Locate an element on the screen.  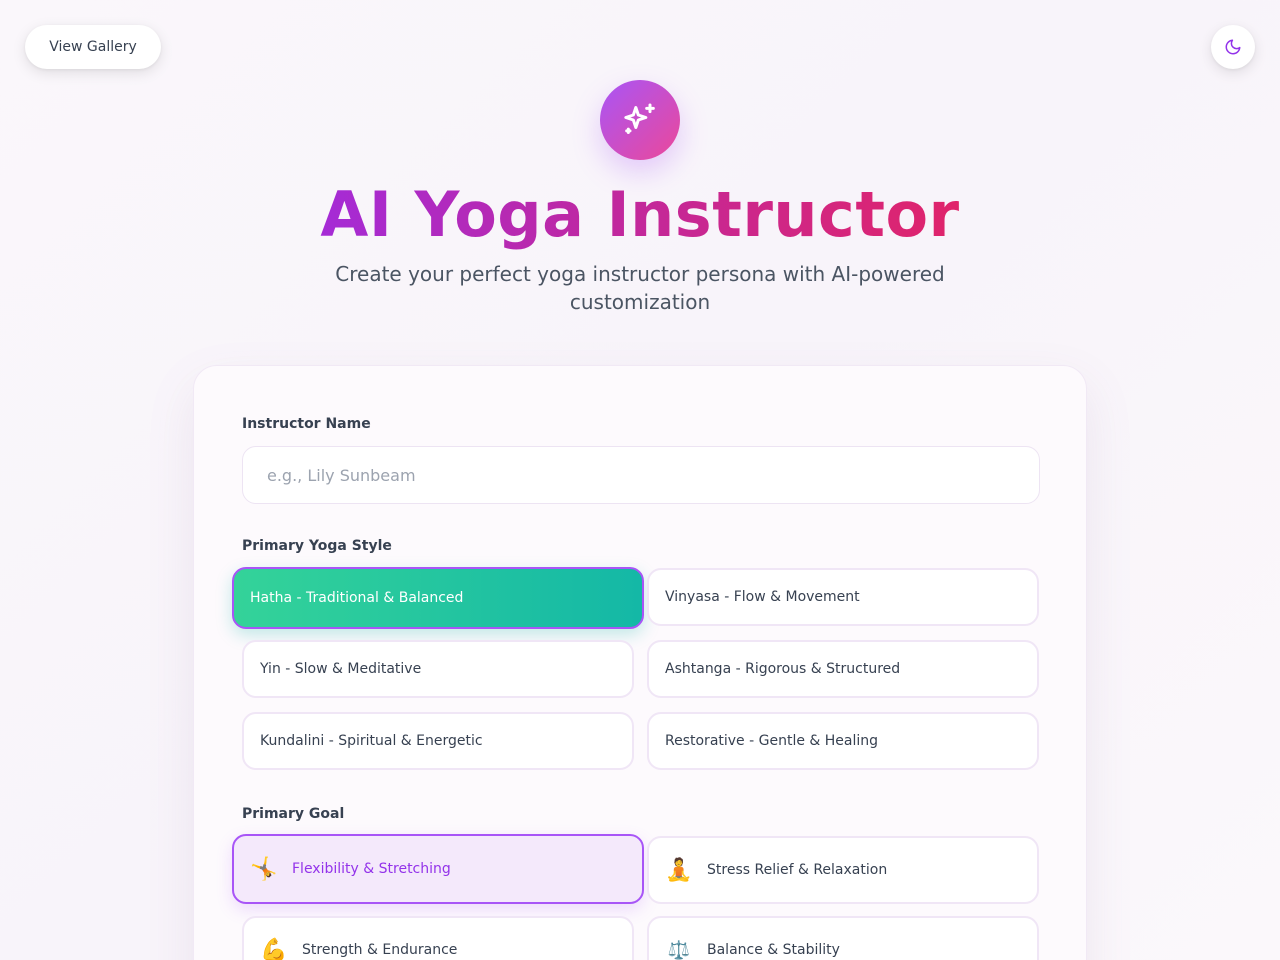
style-option-kundalini: Kundalini - Spiritual & Energetic is located at coordinates (438, 741).